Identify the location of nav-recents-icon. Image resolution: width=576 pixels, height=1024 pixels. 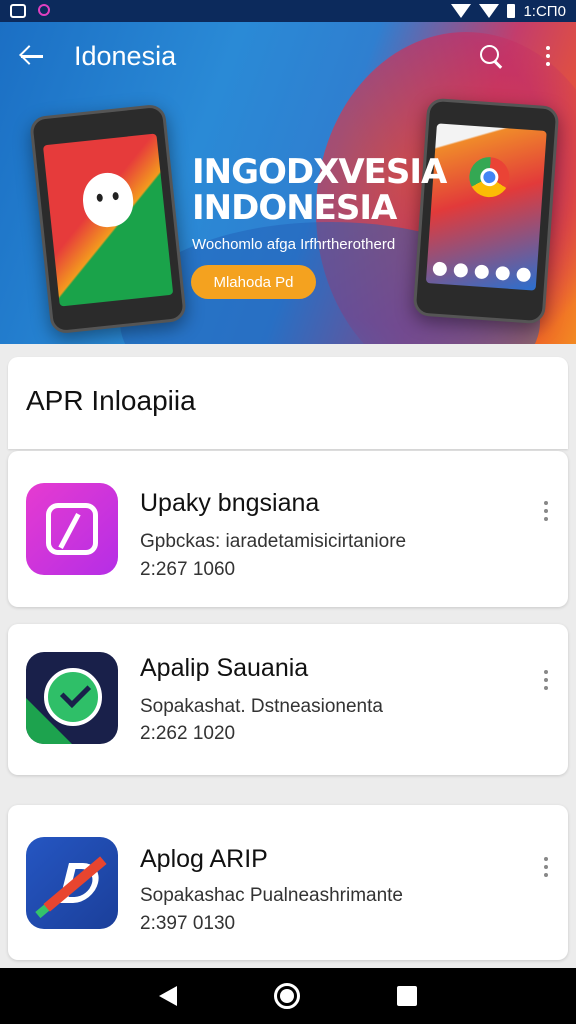
(407, 996).